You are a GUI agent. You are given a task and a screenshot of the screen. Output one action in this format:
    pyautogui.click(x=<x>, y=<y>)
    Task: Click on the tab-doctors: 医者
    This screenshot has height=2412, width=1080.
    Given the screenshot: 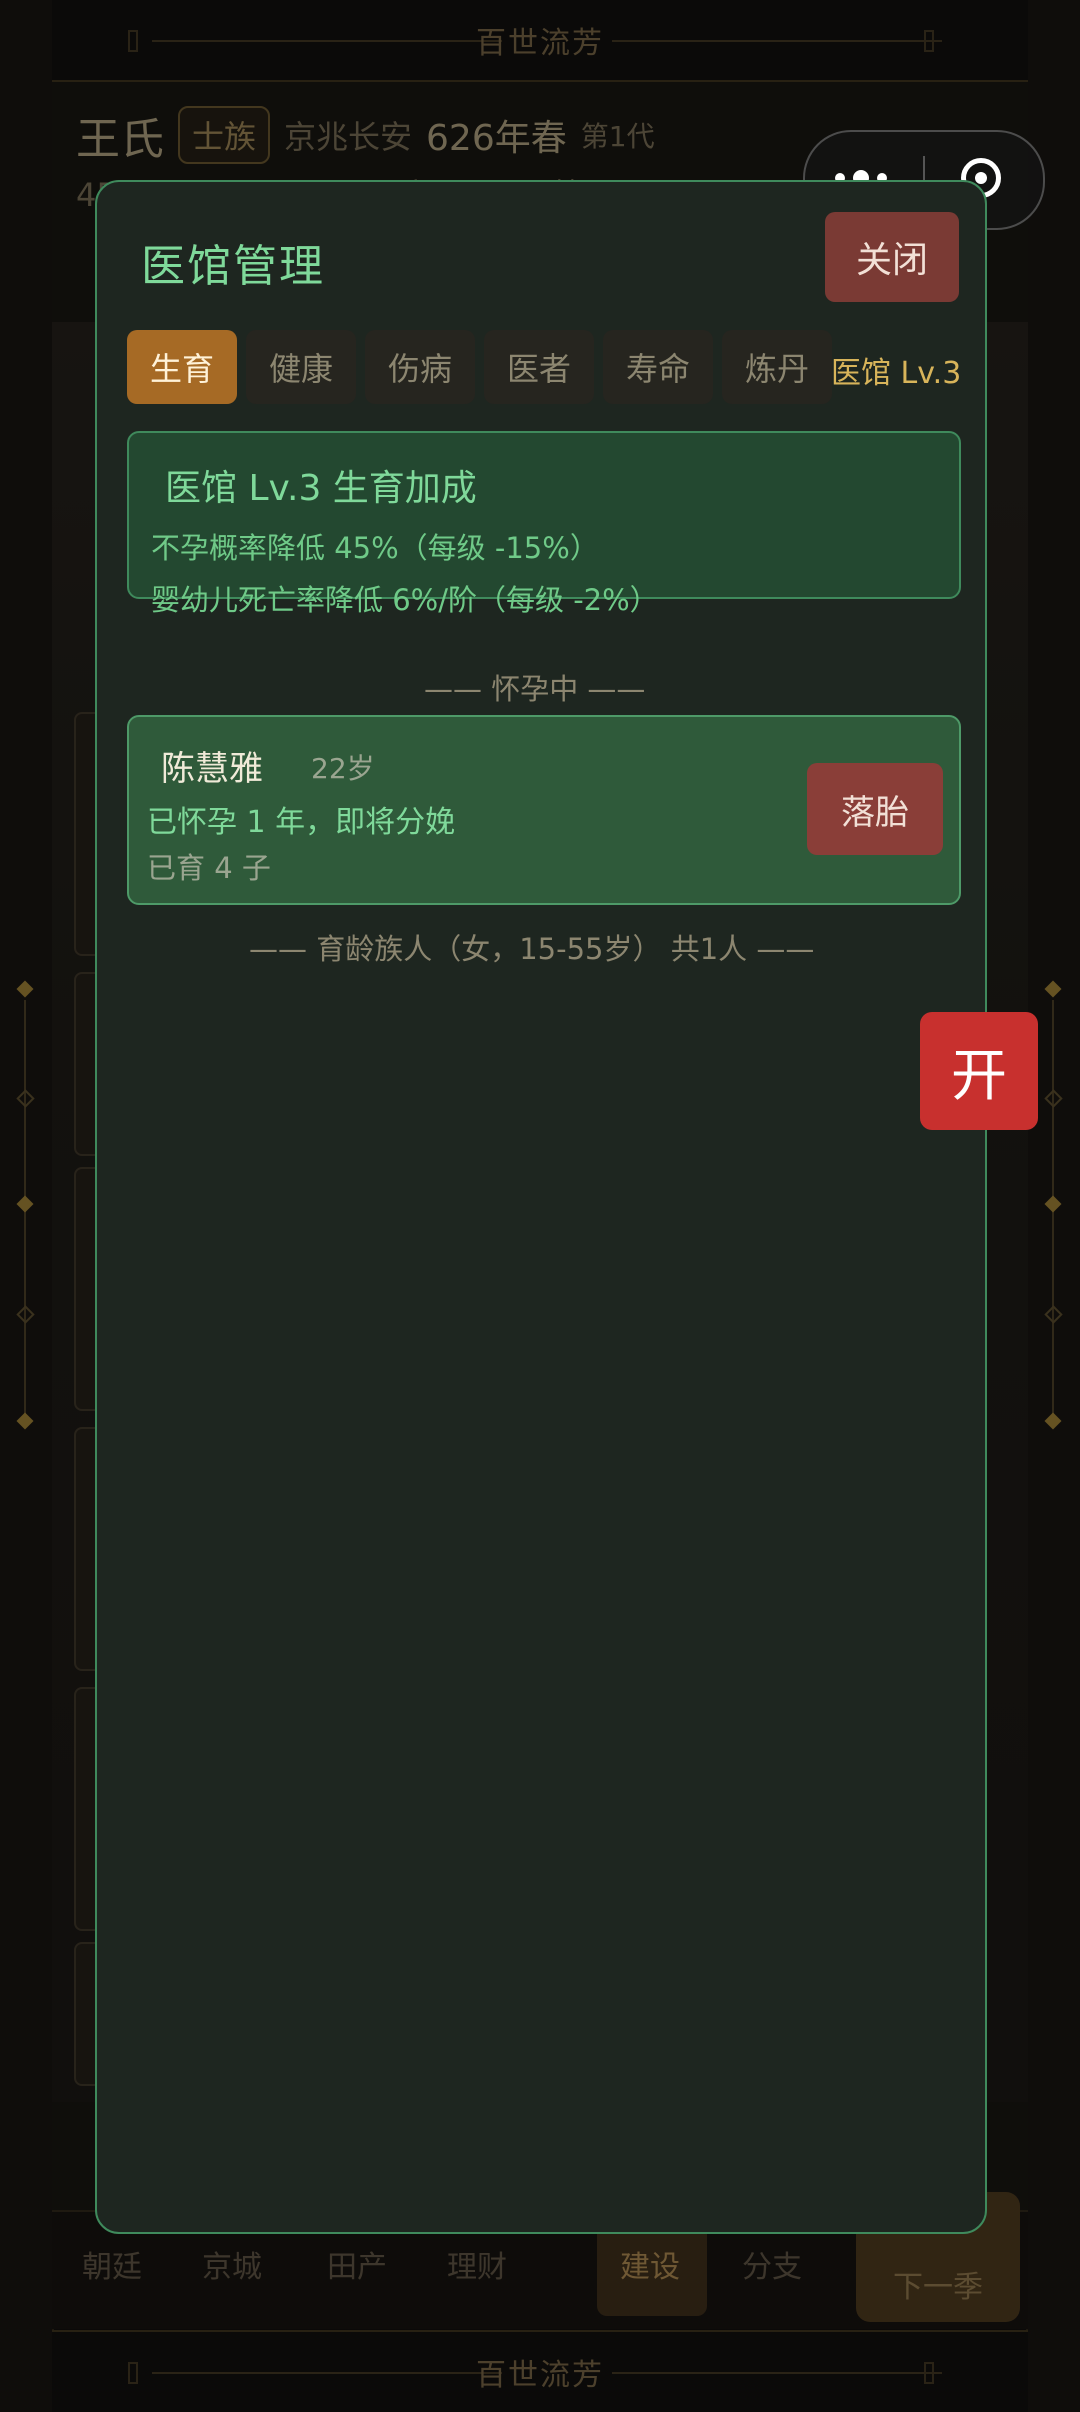 What is the action you would take?
    pyautogui.click(x=539, y=367)
    